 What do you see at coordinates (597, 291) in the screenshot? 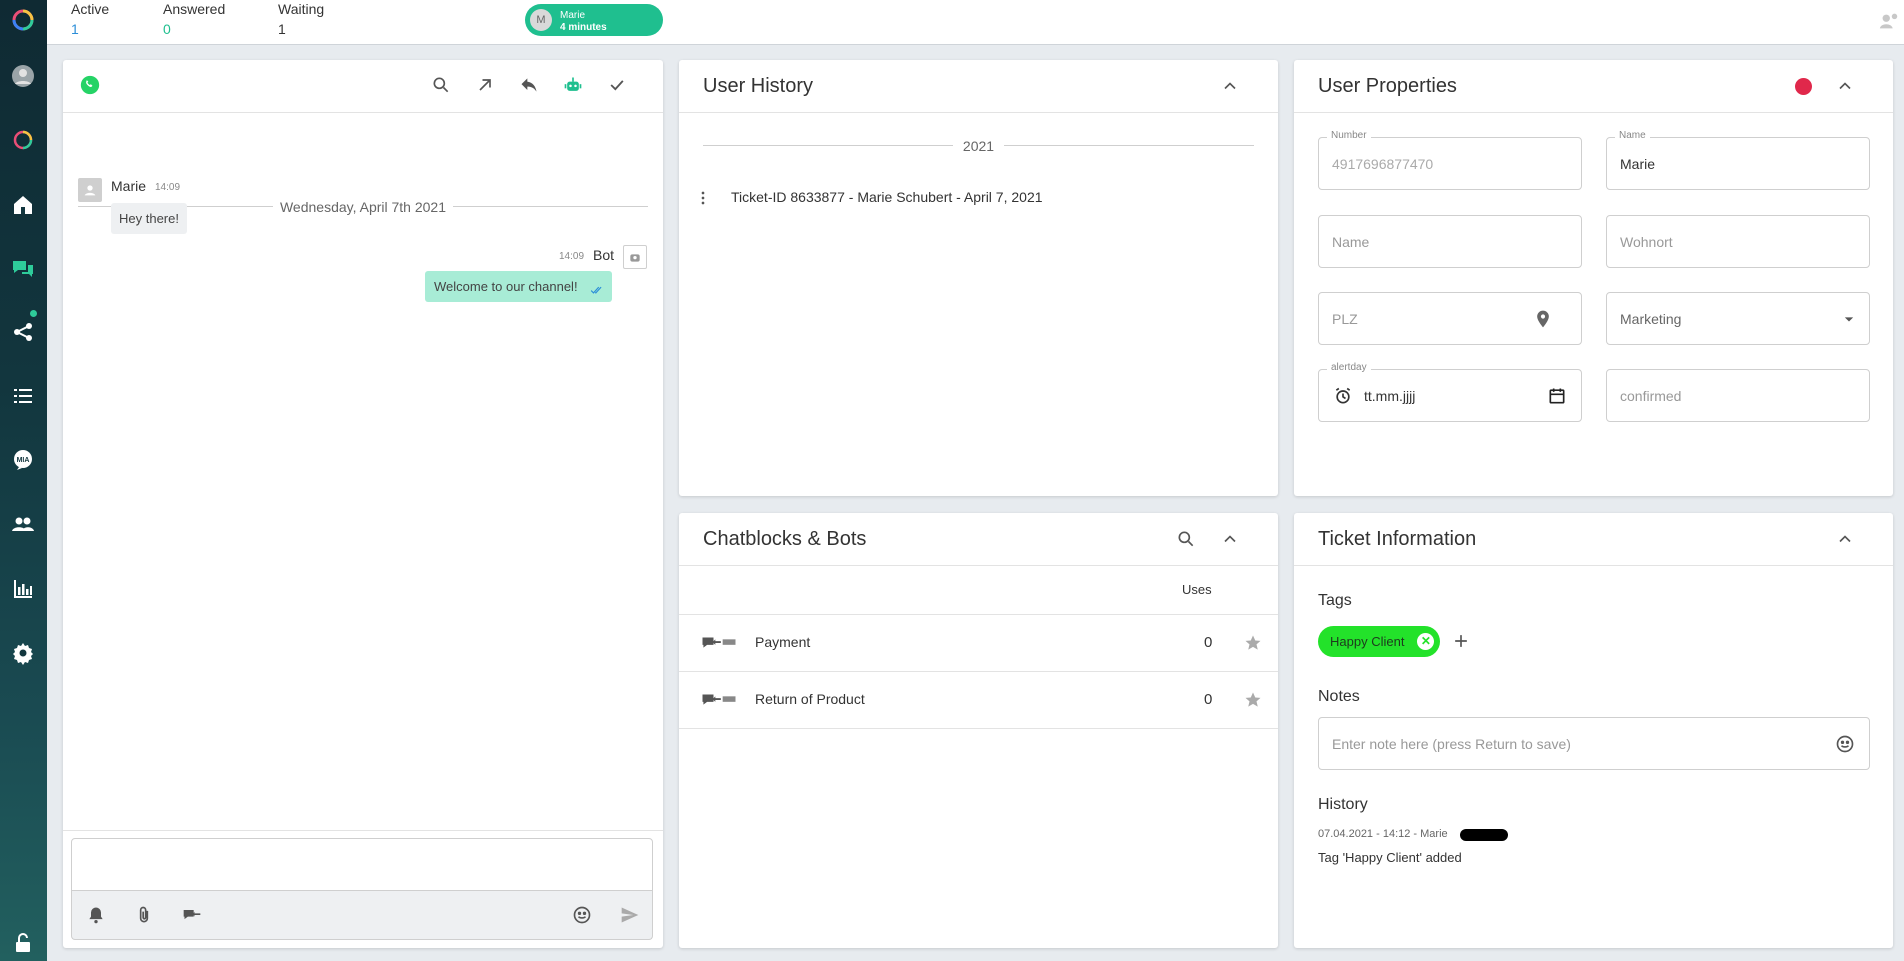
I see `read-receipt-icon` at bounding box center [597, 291].